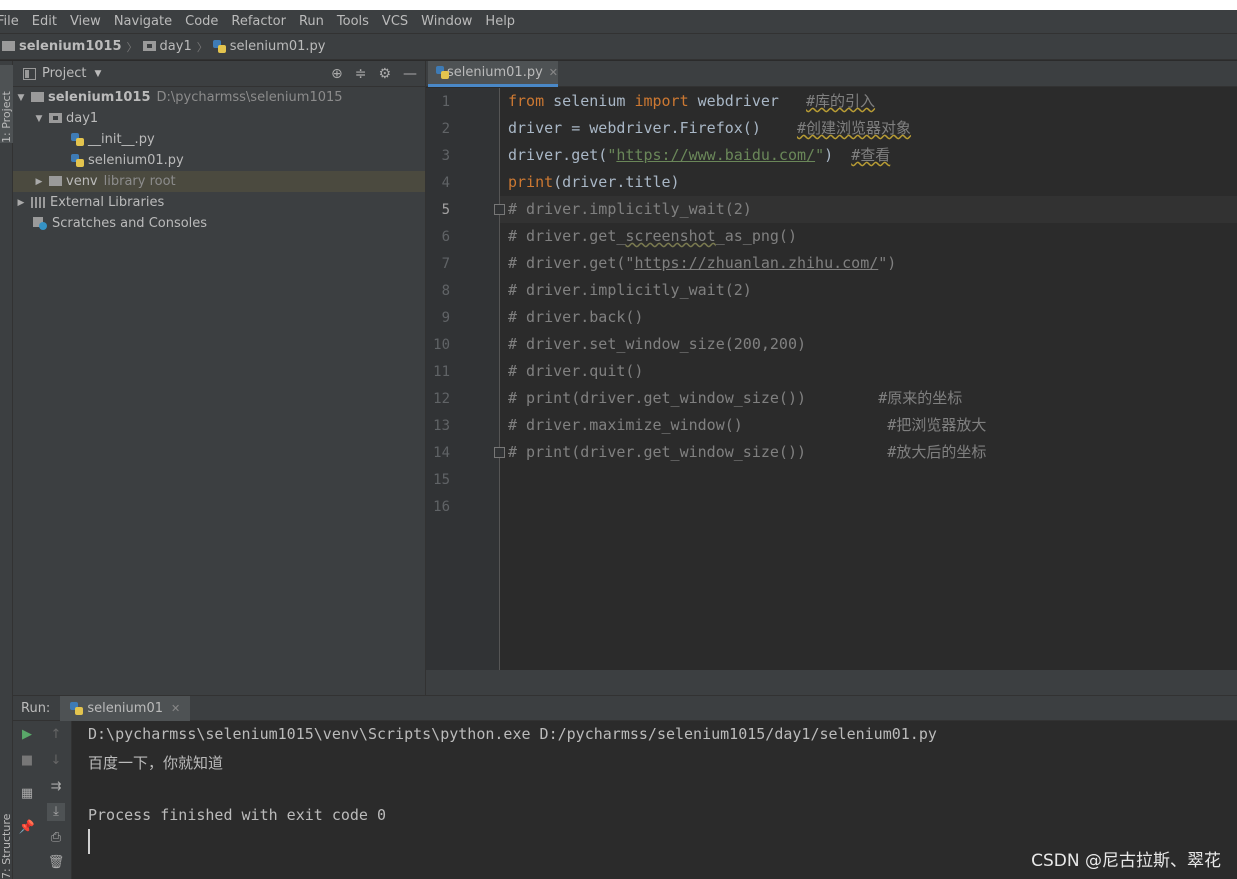 This screenshot has width=1237, height=879. What do you see at coordinates (56, 787) in the screenshot?
I see `soft-wrap-icon: ⇉` at bounding box center [56, 787].